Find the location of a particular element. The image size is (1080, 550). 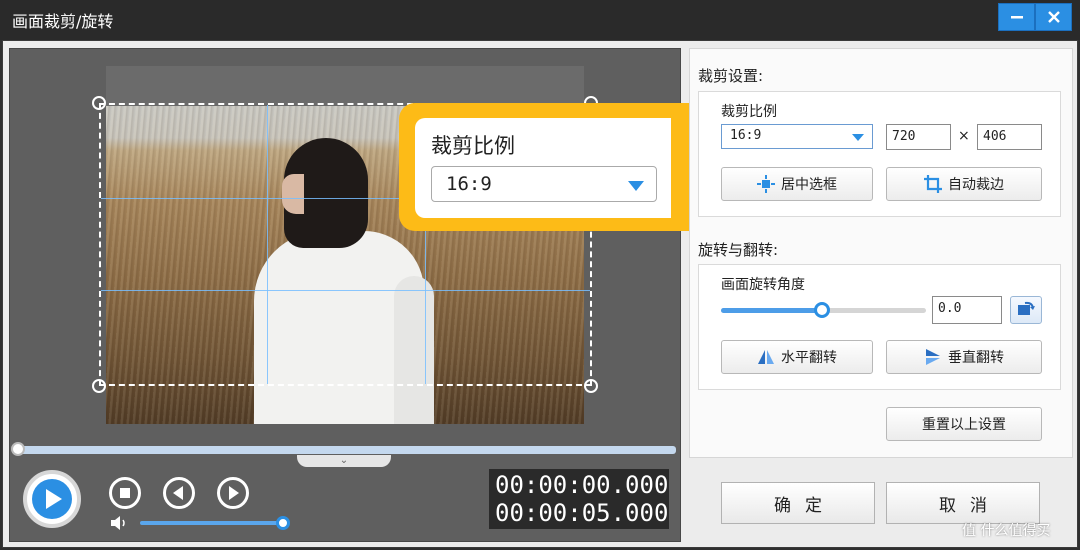

total-time: 00:00:05.000 is located at coordinates (582, 513).